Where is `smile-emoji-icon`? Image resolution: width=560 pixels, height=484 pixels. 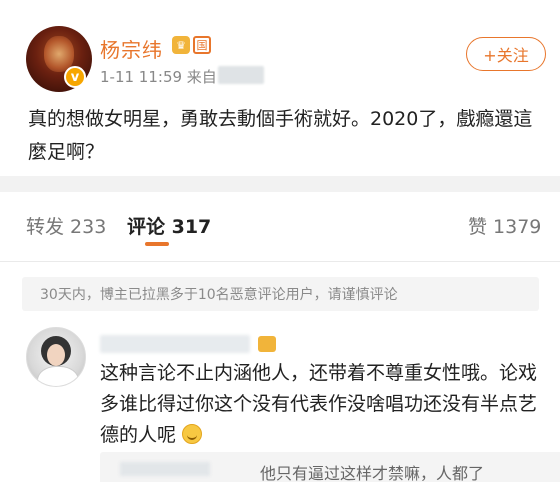 smile-emoji-icon is located at coordinates (192, 434).